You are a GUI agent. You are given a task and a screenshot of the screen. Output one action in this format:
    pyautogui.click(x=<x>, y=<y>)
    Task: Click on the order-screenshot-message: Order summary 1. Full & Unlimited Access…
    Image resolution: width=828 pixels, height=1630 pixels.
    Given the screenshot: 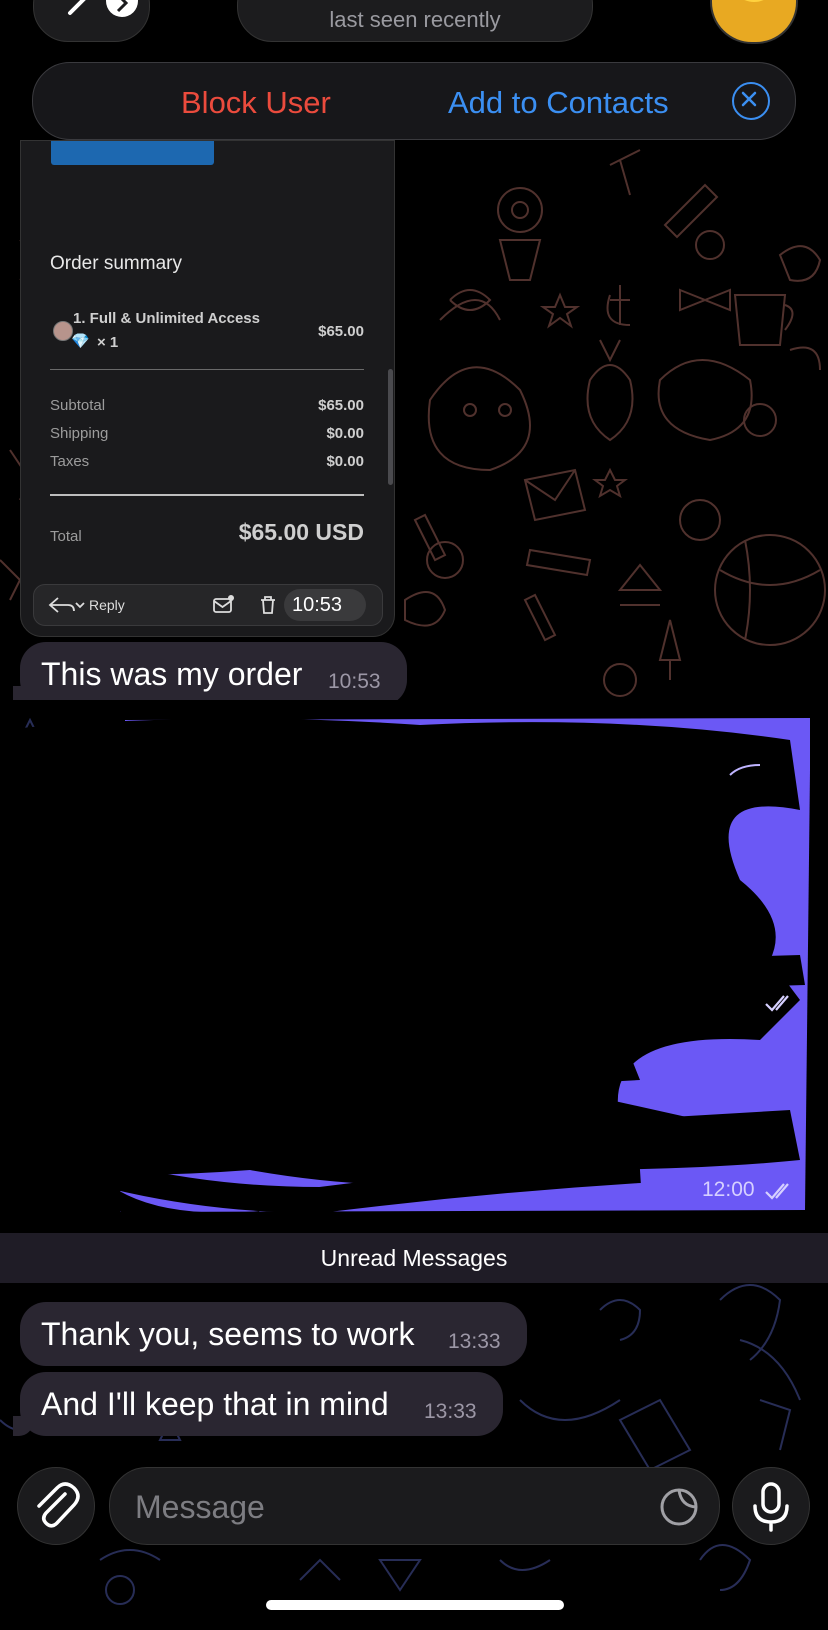 What is the action you would take?
    pyautogui.click(x=207, y=388)
    